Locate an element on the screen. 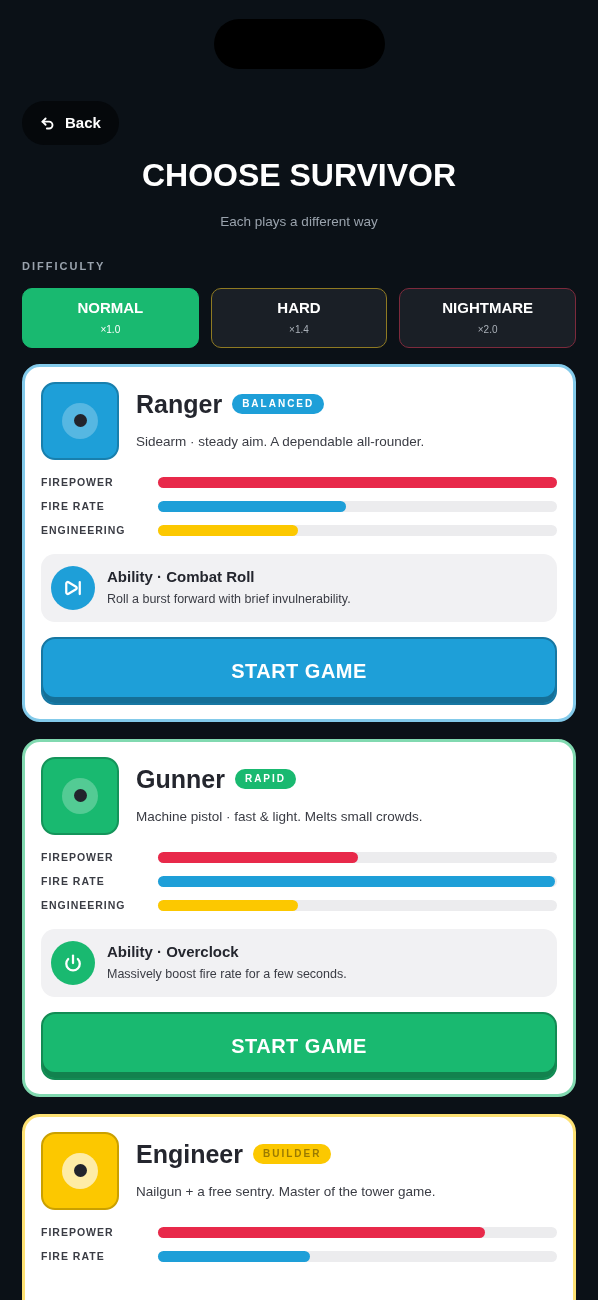 The height and width of the screenshot is (1300, 598). ability-description: Massively boost fire rate for a few seconds. is located at coordinates (227, 975).